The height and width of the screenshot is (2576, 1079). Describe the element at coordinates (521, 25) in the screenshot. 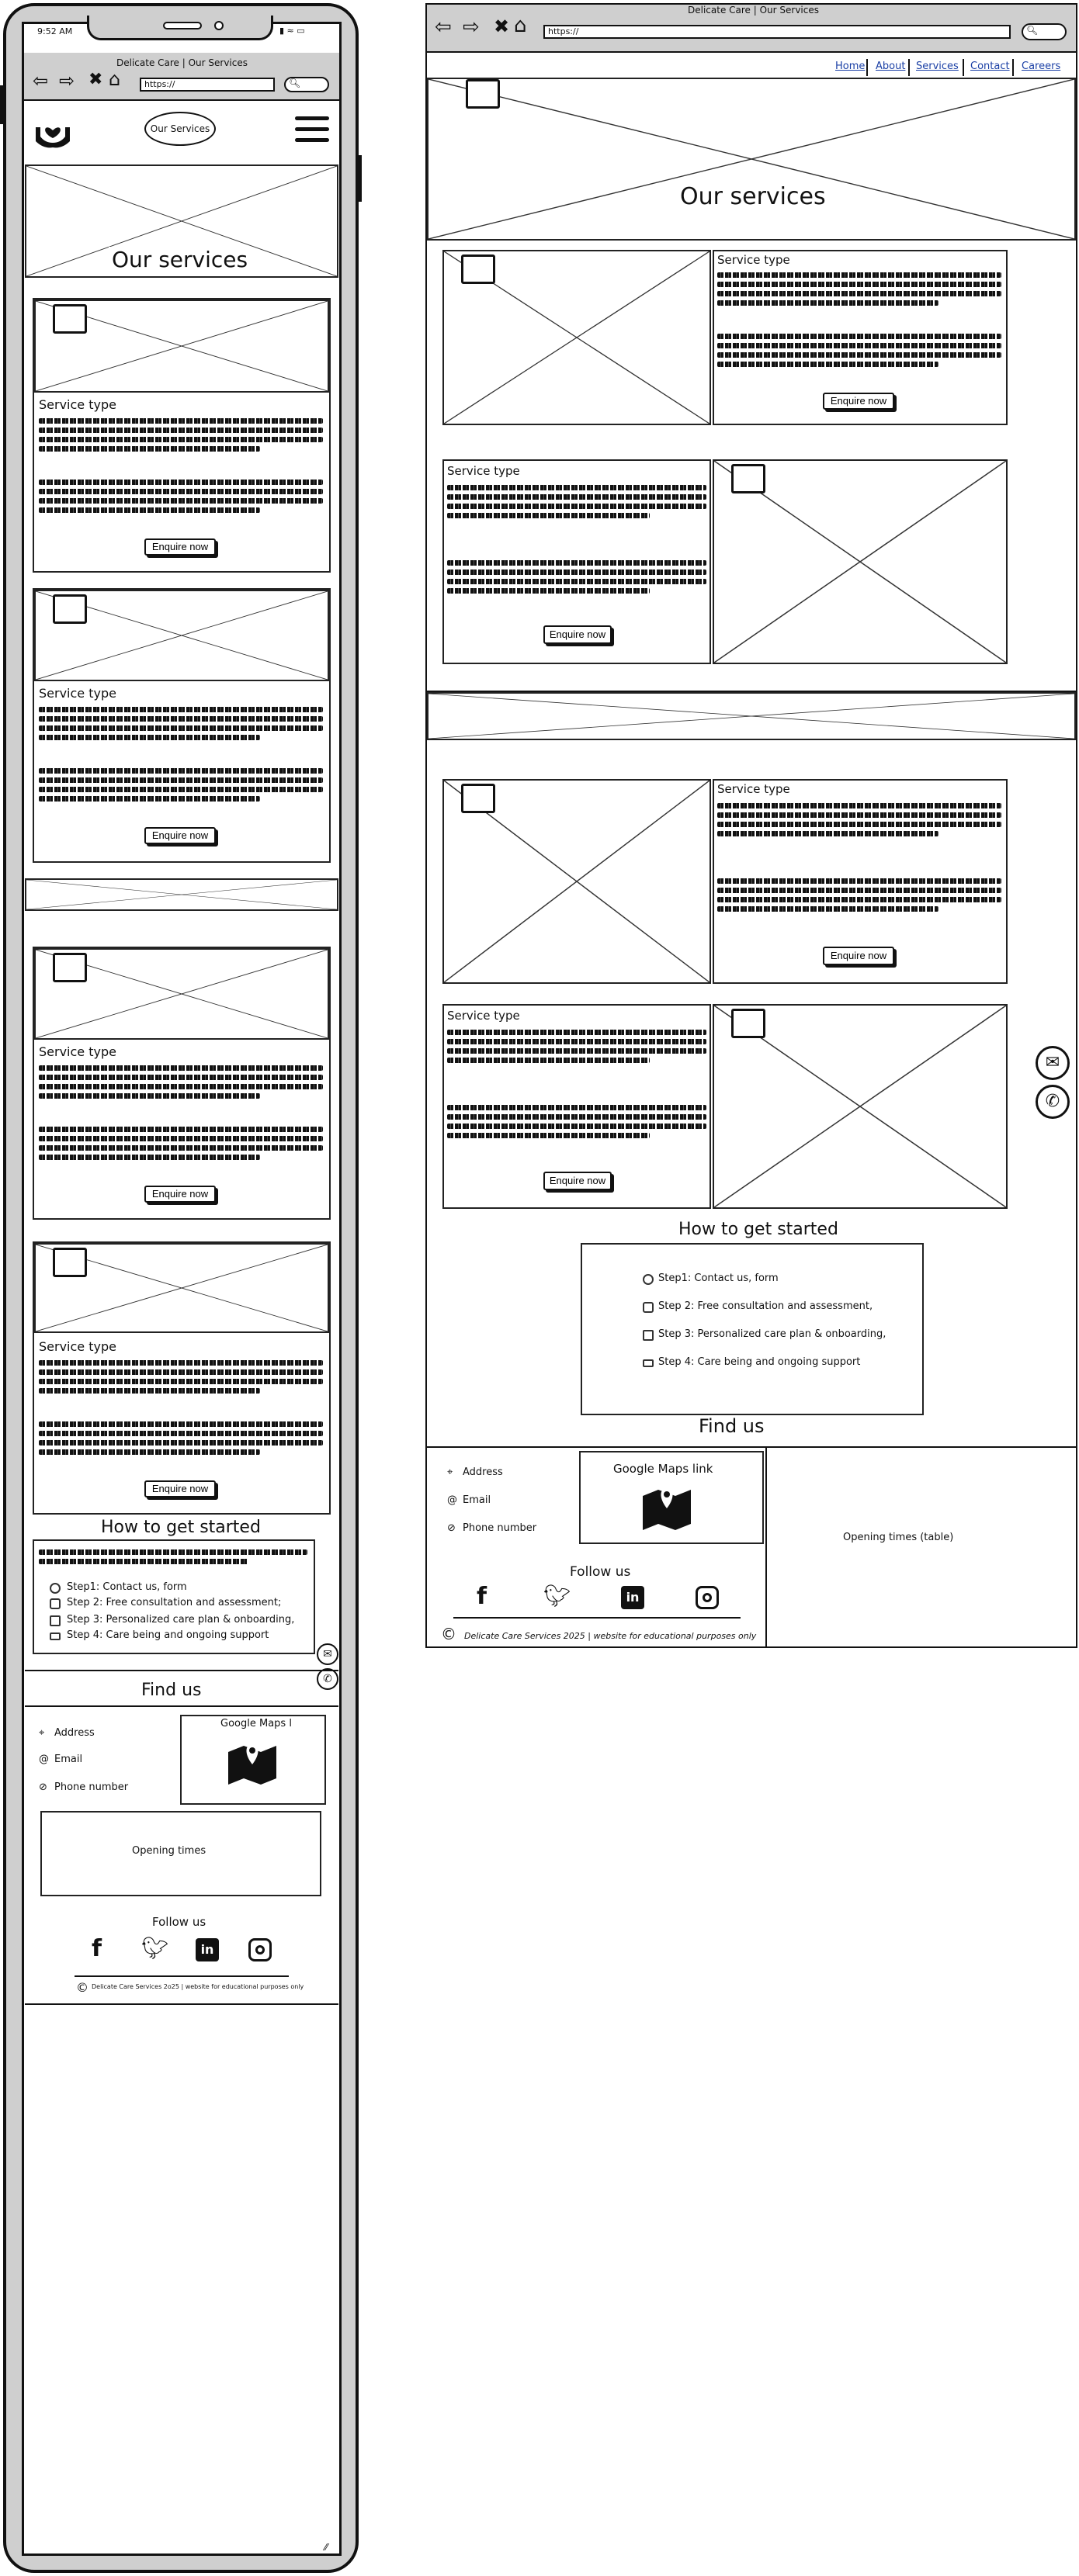

I see `desktop-home-icon: ⌂` at that location.